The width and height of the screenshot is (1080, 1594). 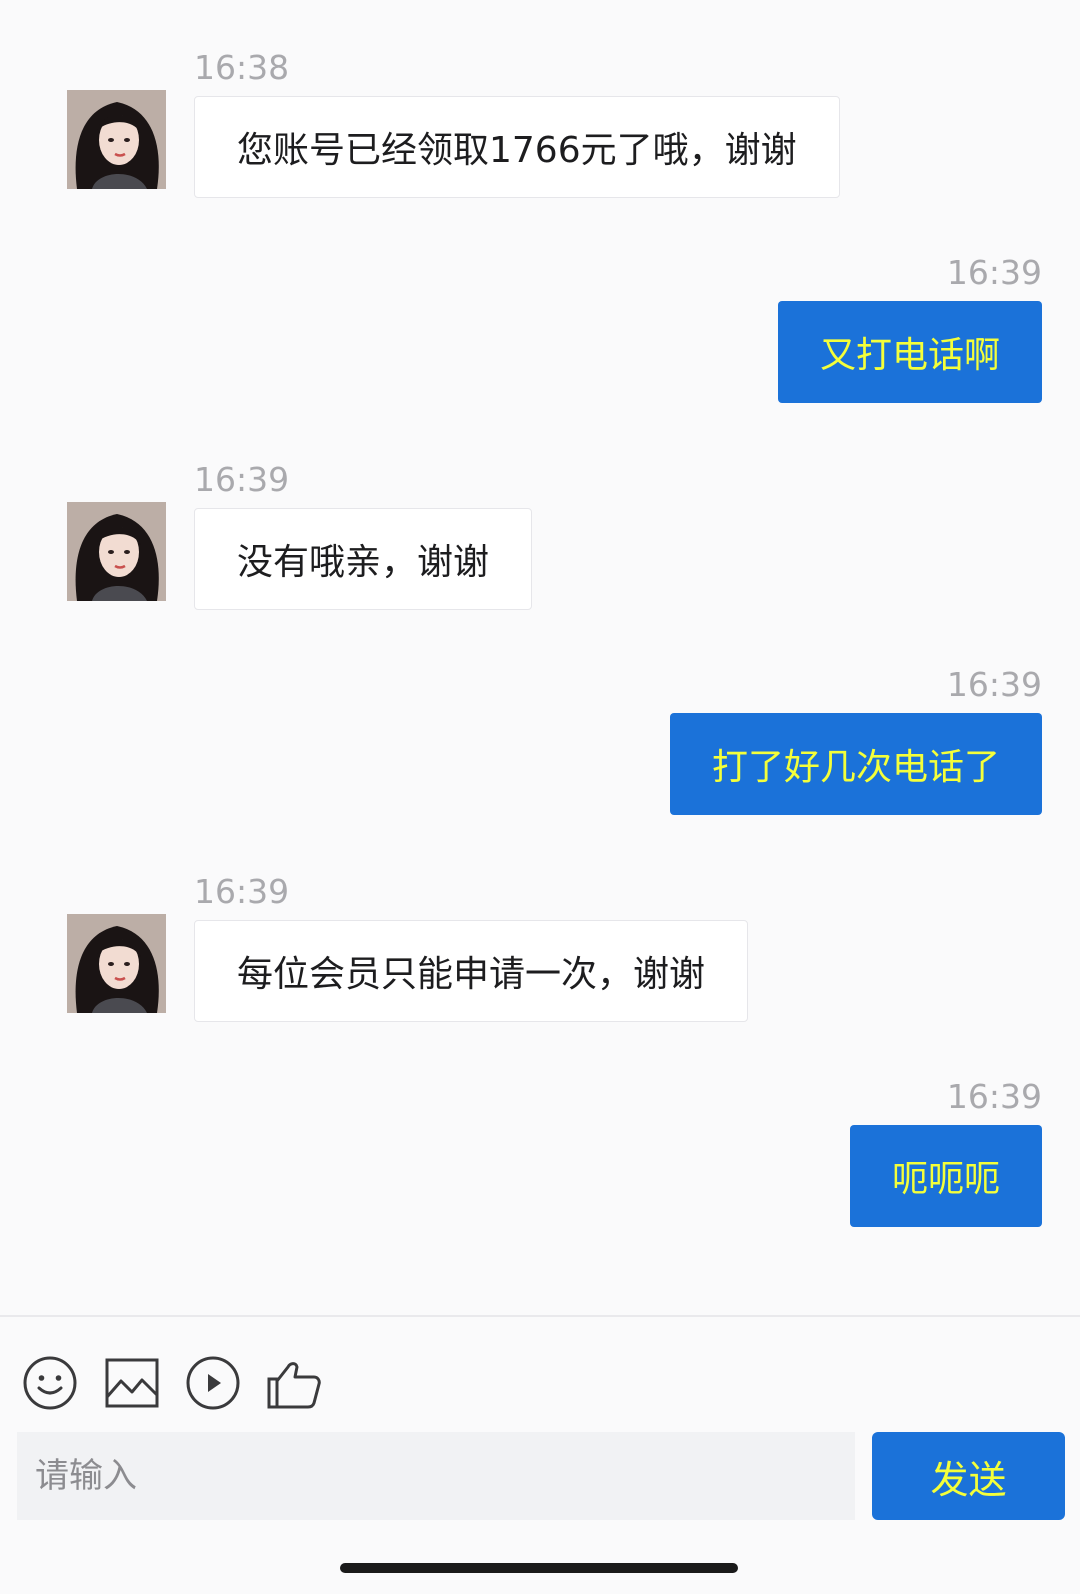 What do you see at coordinates (540, 1316) in the screenshot?
I see `composer-divider` at bounding box center [540, 1316].